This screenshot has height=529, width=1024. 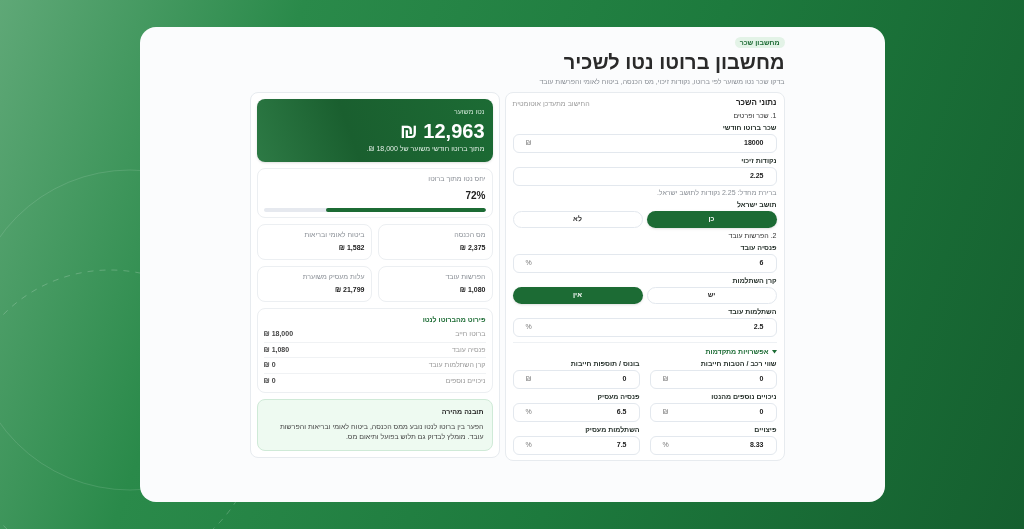 I want to click on page-title: מחשבון ברוטו נטו לשכיר, so click(x=674, y=62).